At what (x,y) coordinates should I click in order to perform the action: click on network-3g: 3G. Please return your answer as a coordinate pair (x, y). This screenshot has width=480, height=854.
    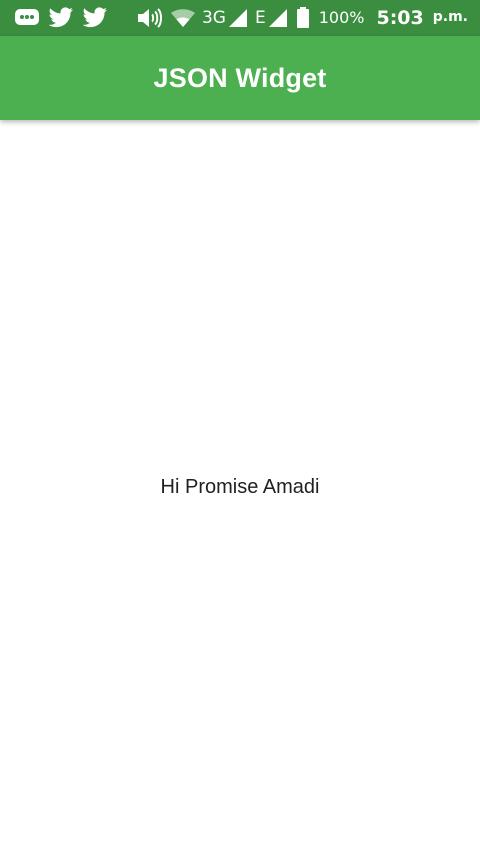
    Looking at the image, I should click on (225, 18).